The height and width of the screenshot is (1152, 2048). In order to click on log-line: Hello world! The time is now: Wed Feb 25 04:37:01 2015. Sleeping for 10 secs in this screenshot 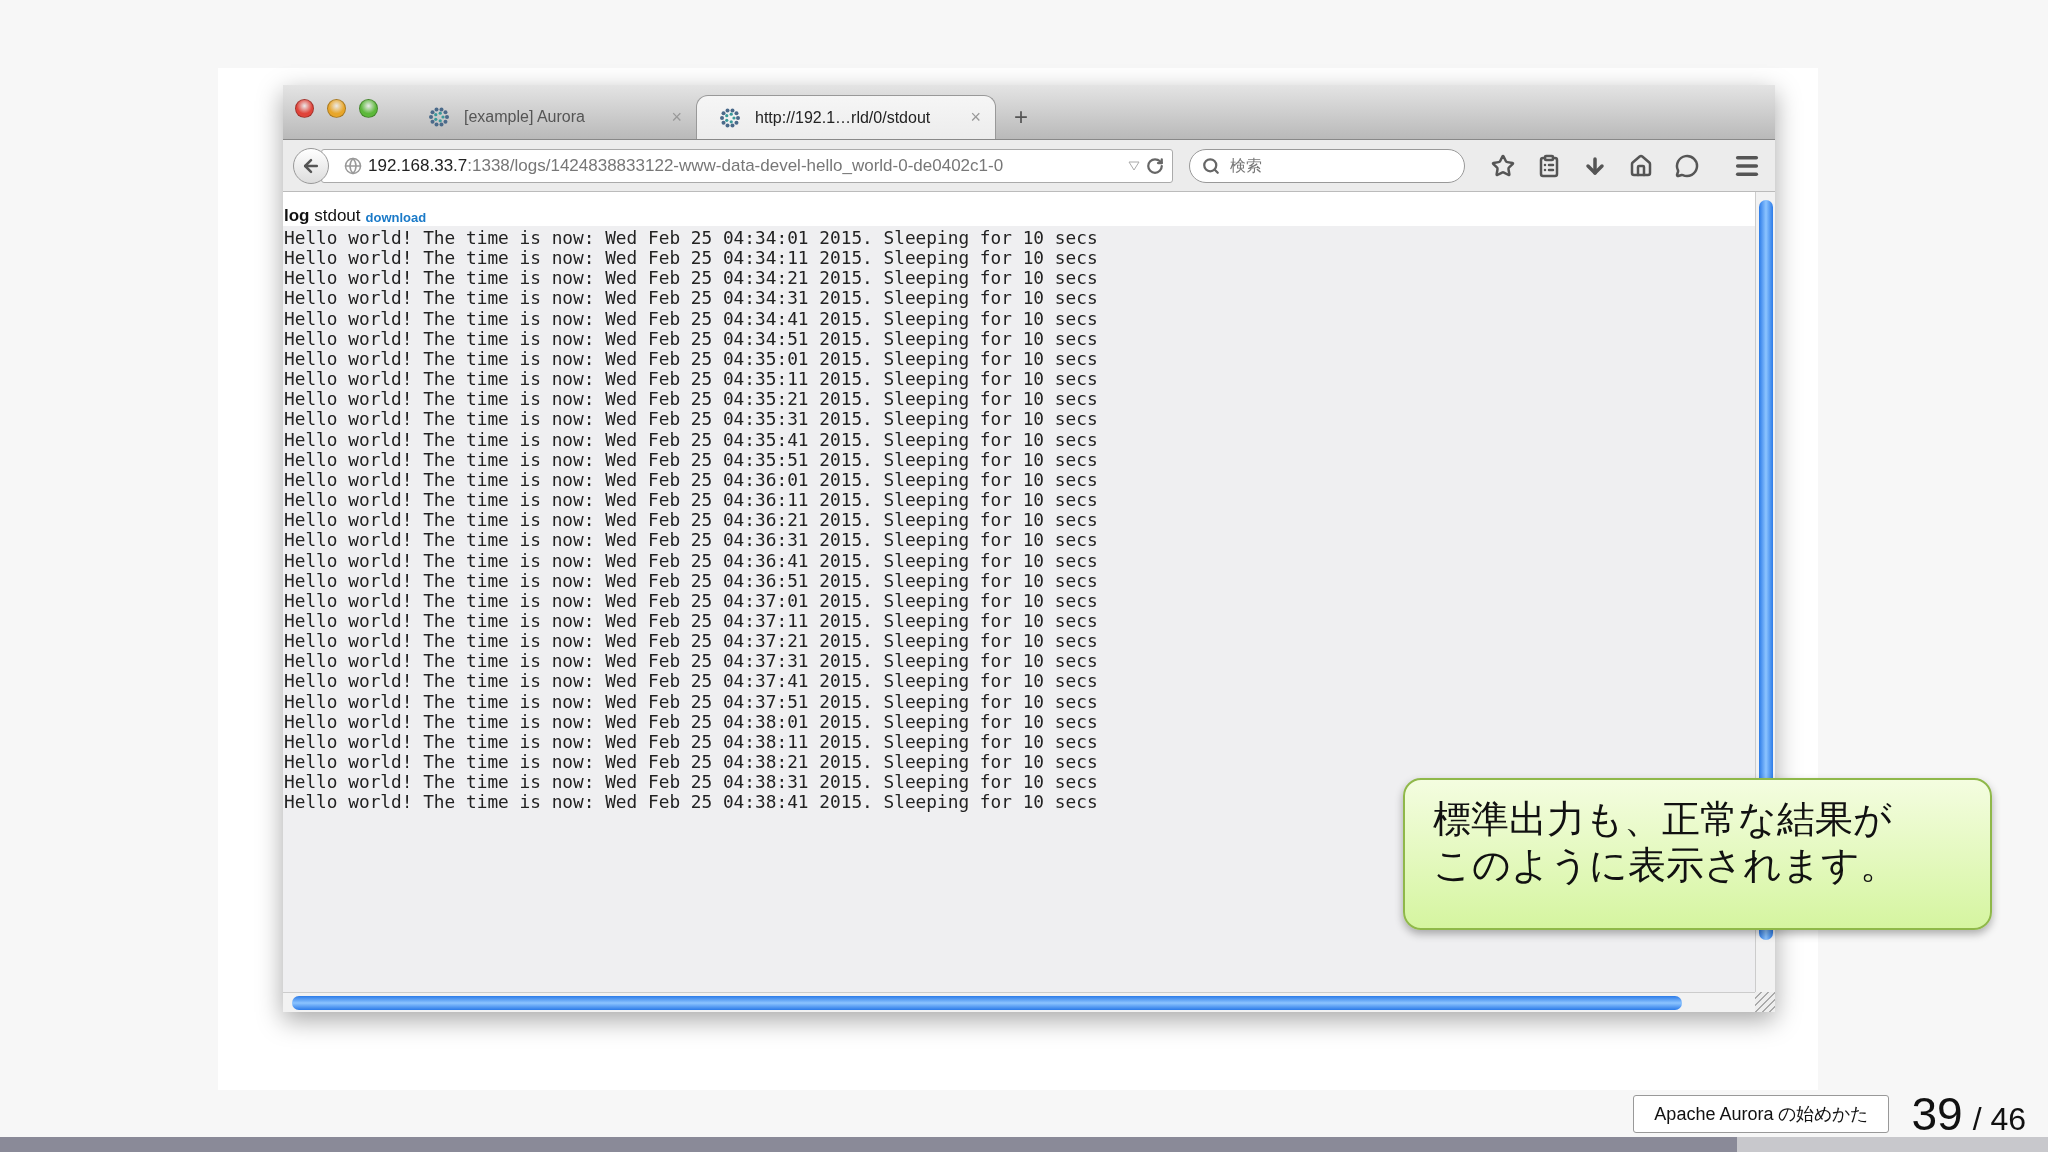, I will do `click(691, 600)`.